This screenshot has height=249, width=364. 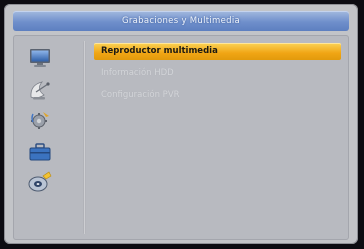 I want to click on monitor-icon, so click(x=40, y=58).